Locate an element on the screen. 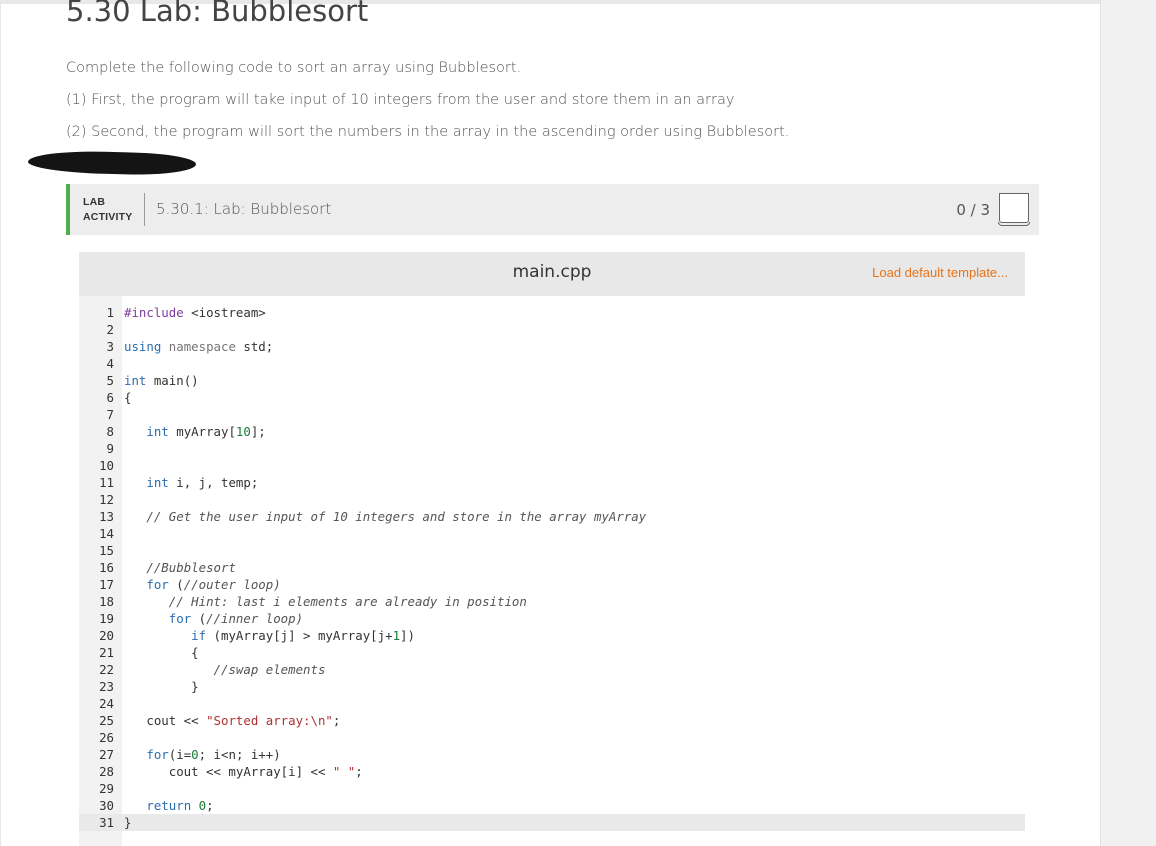 This screenshot has height=846, width=1156. code-line: 26 is located at coordinates (552, 737).